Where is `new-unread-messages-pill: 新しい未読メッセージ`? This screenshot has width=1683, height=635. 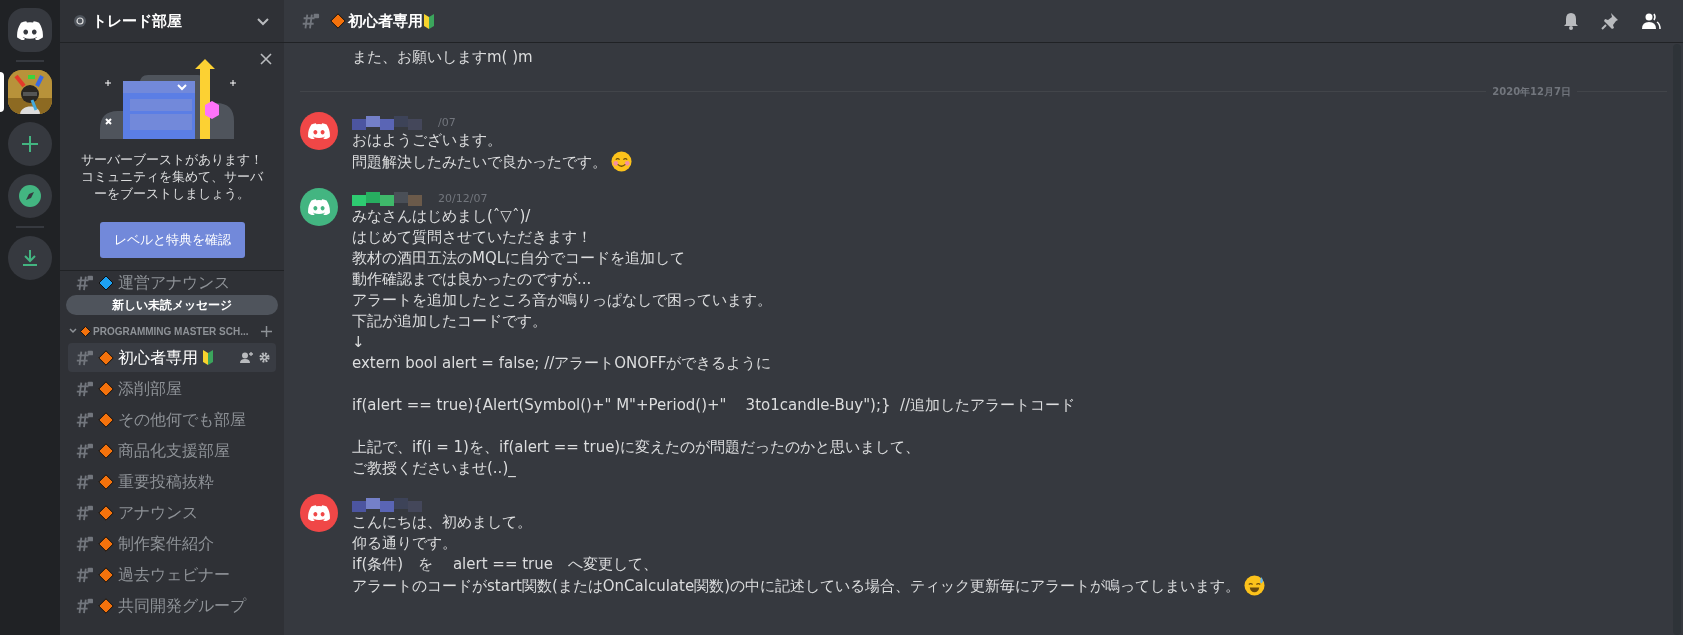
new-unread-messages-pill: 新しい未読メッセージ is located at coordinates (172, 305).